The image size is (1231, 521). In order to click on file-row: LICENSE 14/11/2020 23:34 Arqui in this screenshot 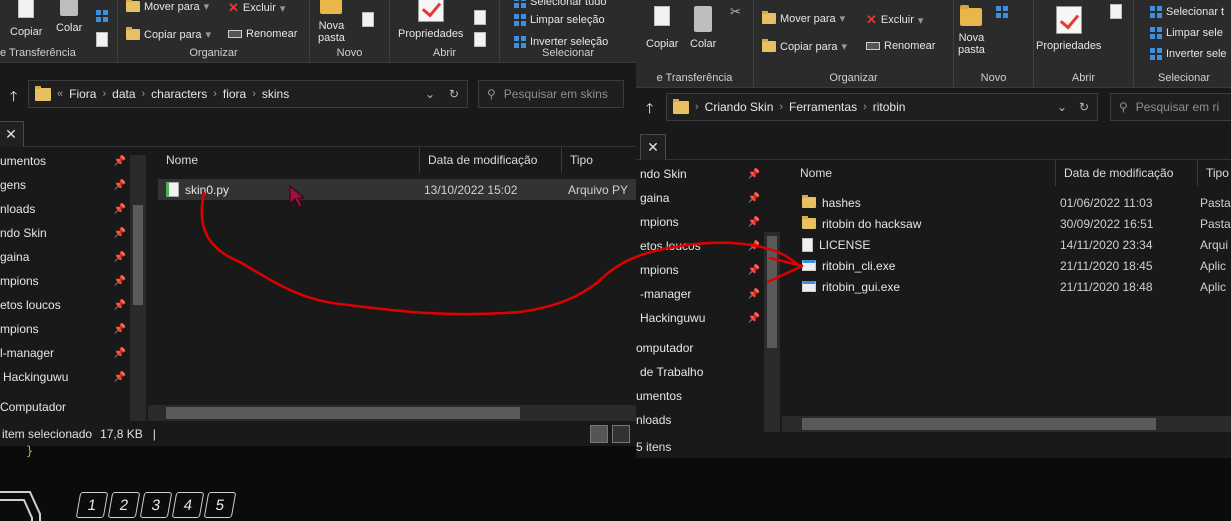, I will do `click(1011, 244)`.